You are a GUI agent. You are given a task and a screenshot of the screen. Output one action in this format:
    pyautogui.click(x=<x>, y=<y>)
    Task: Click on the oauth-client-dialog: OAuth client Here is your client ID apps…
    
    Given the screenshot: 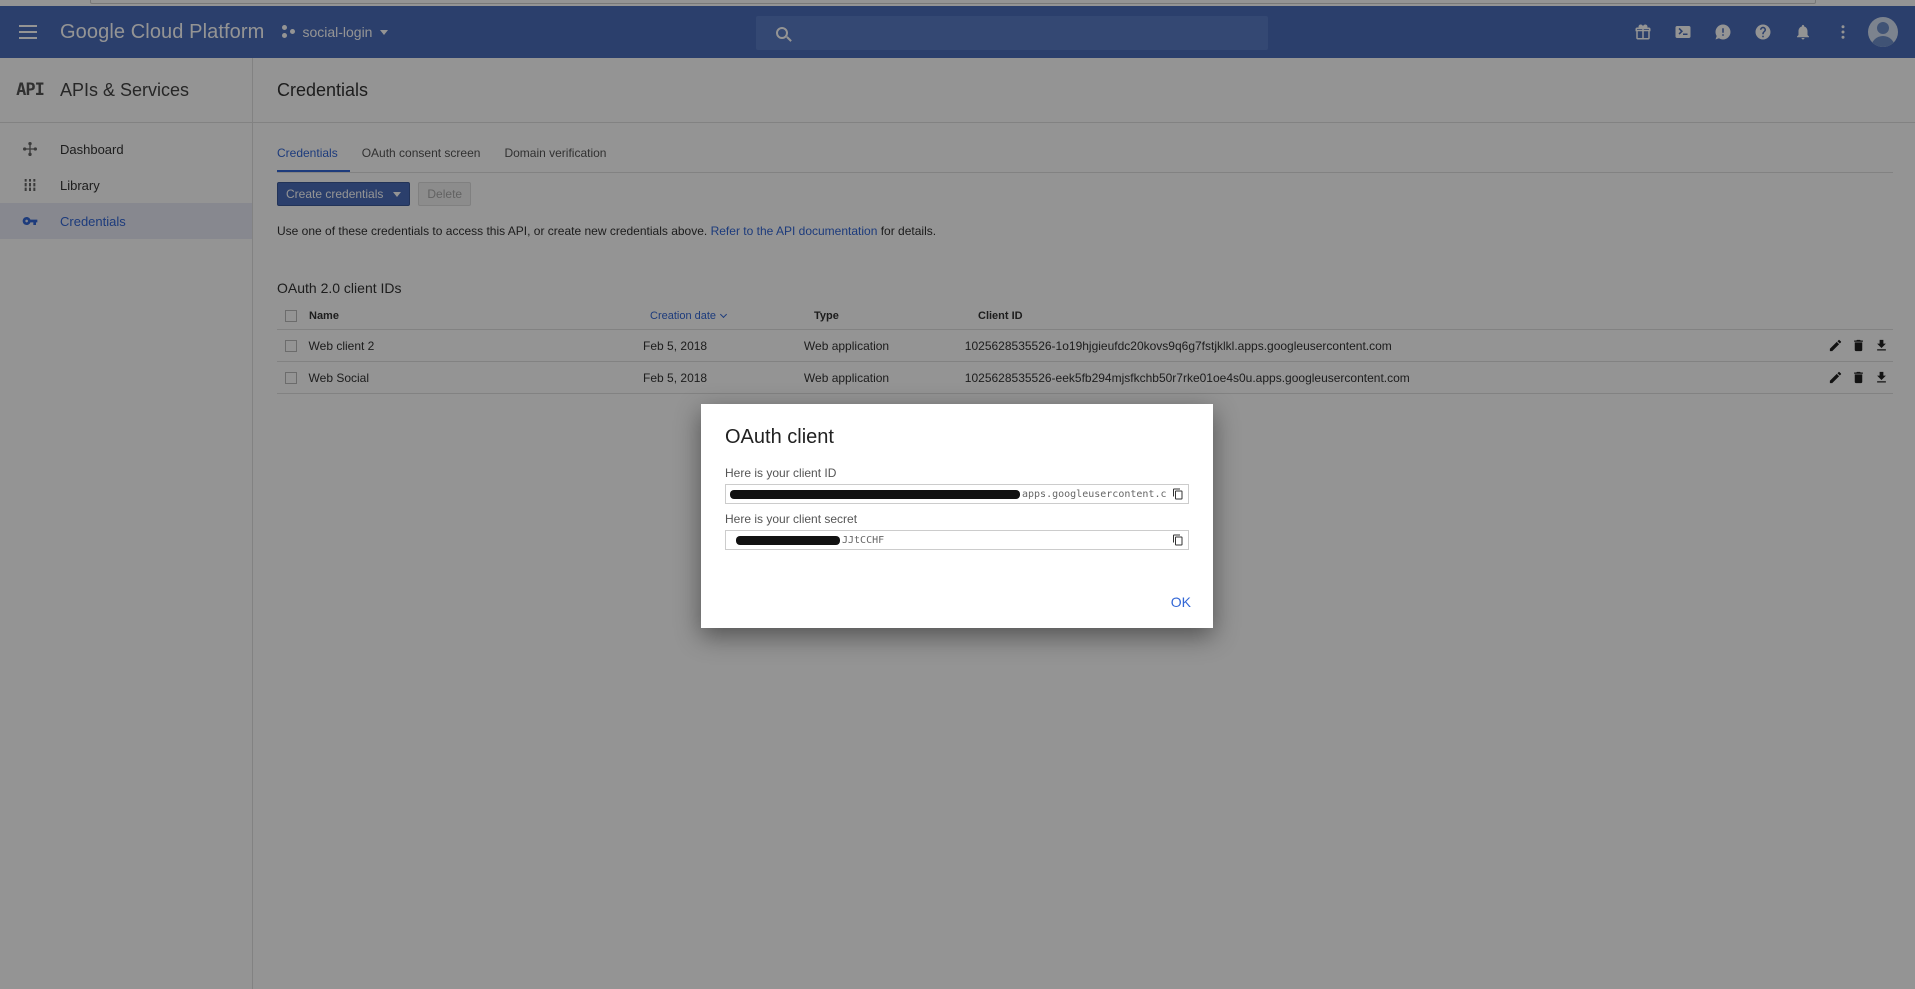 What is the action you would take?
    pyautogui.click(x=957, y=516)
    